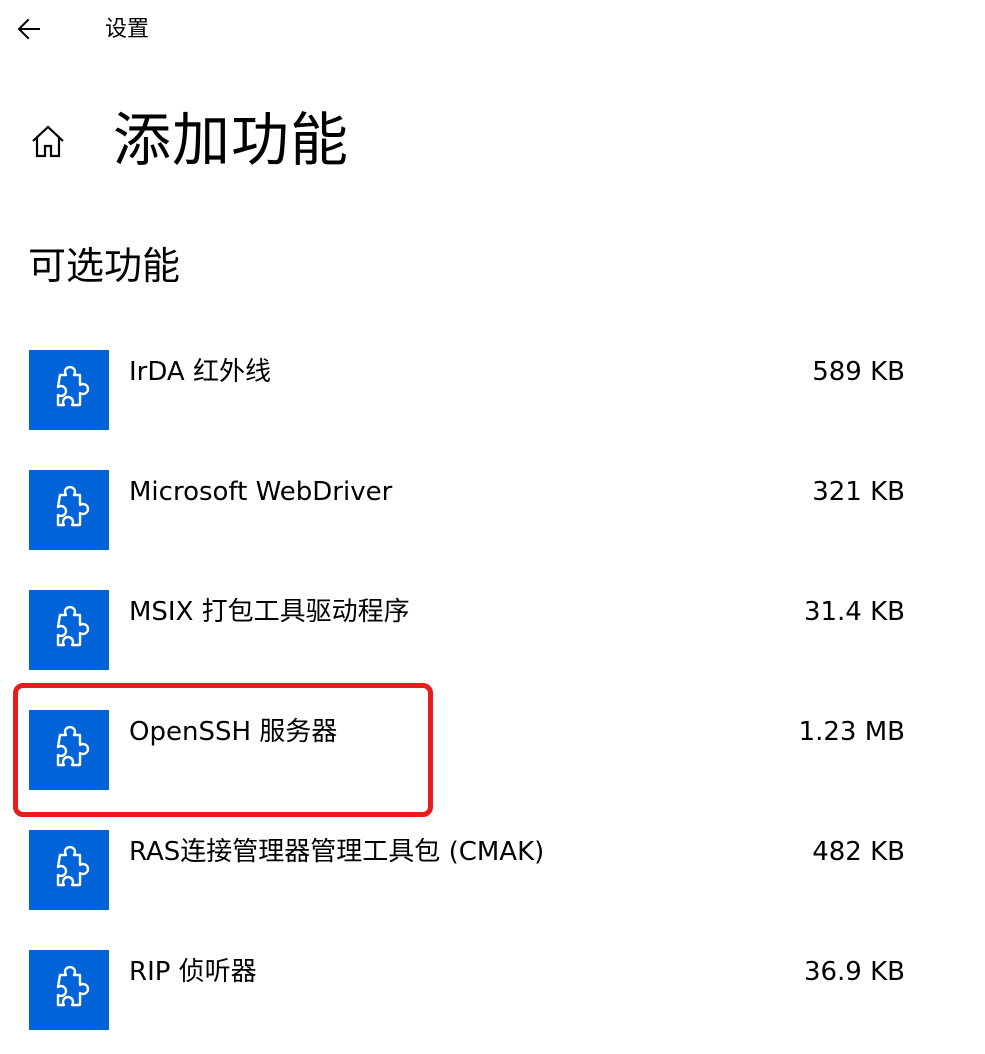  Describe the element at coordinates (469, 510) in the screenshot. I see `feature-item-webdriver: Microsoft WebDriver 321 KB` at that location.